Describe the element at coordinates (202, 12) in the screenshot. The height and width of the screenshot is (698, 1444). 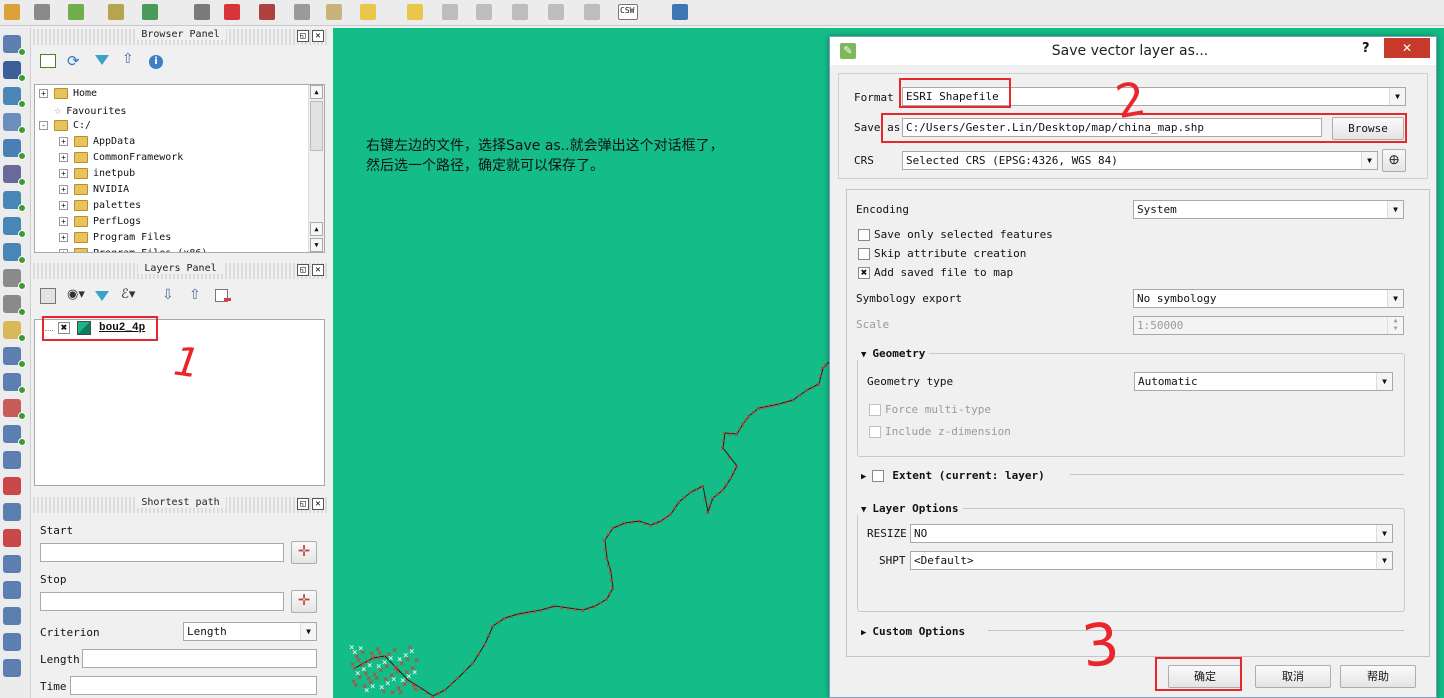
I see `edit-tool-icon` at that location.